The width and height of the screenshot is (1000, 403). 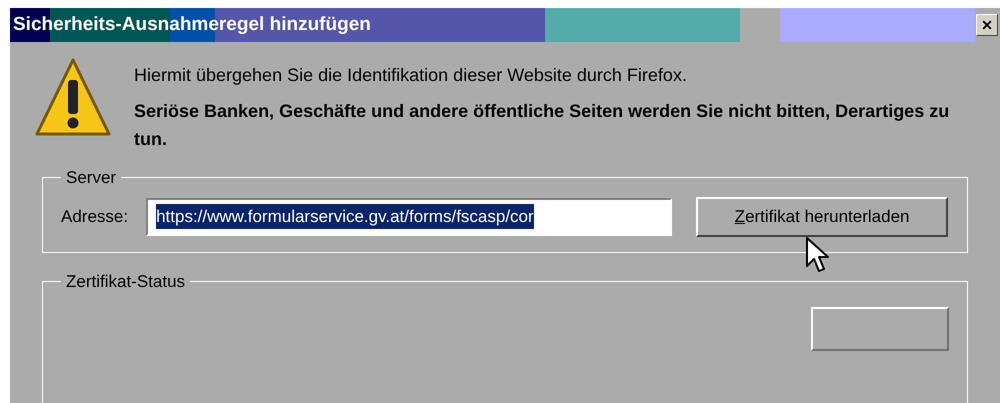 What do you see at coordinates (411, 75) in the screenshot?
I see `intro-text: Hiermit übergehen Sie die Identifikation dieser Website durch Firefox.` at bounding box center [411, 75].